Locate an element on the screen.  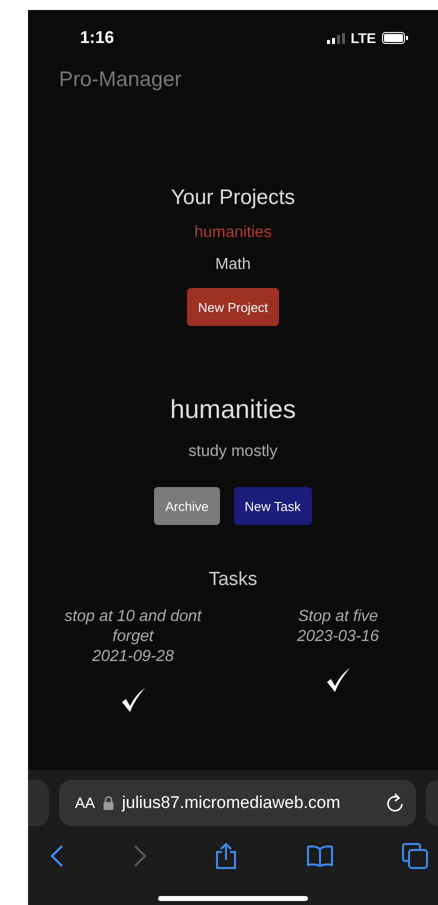
share-icon is located at coordinates (226, 856).